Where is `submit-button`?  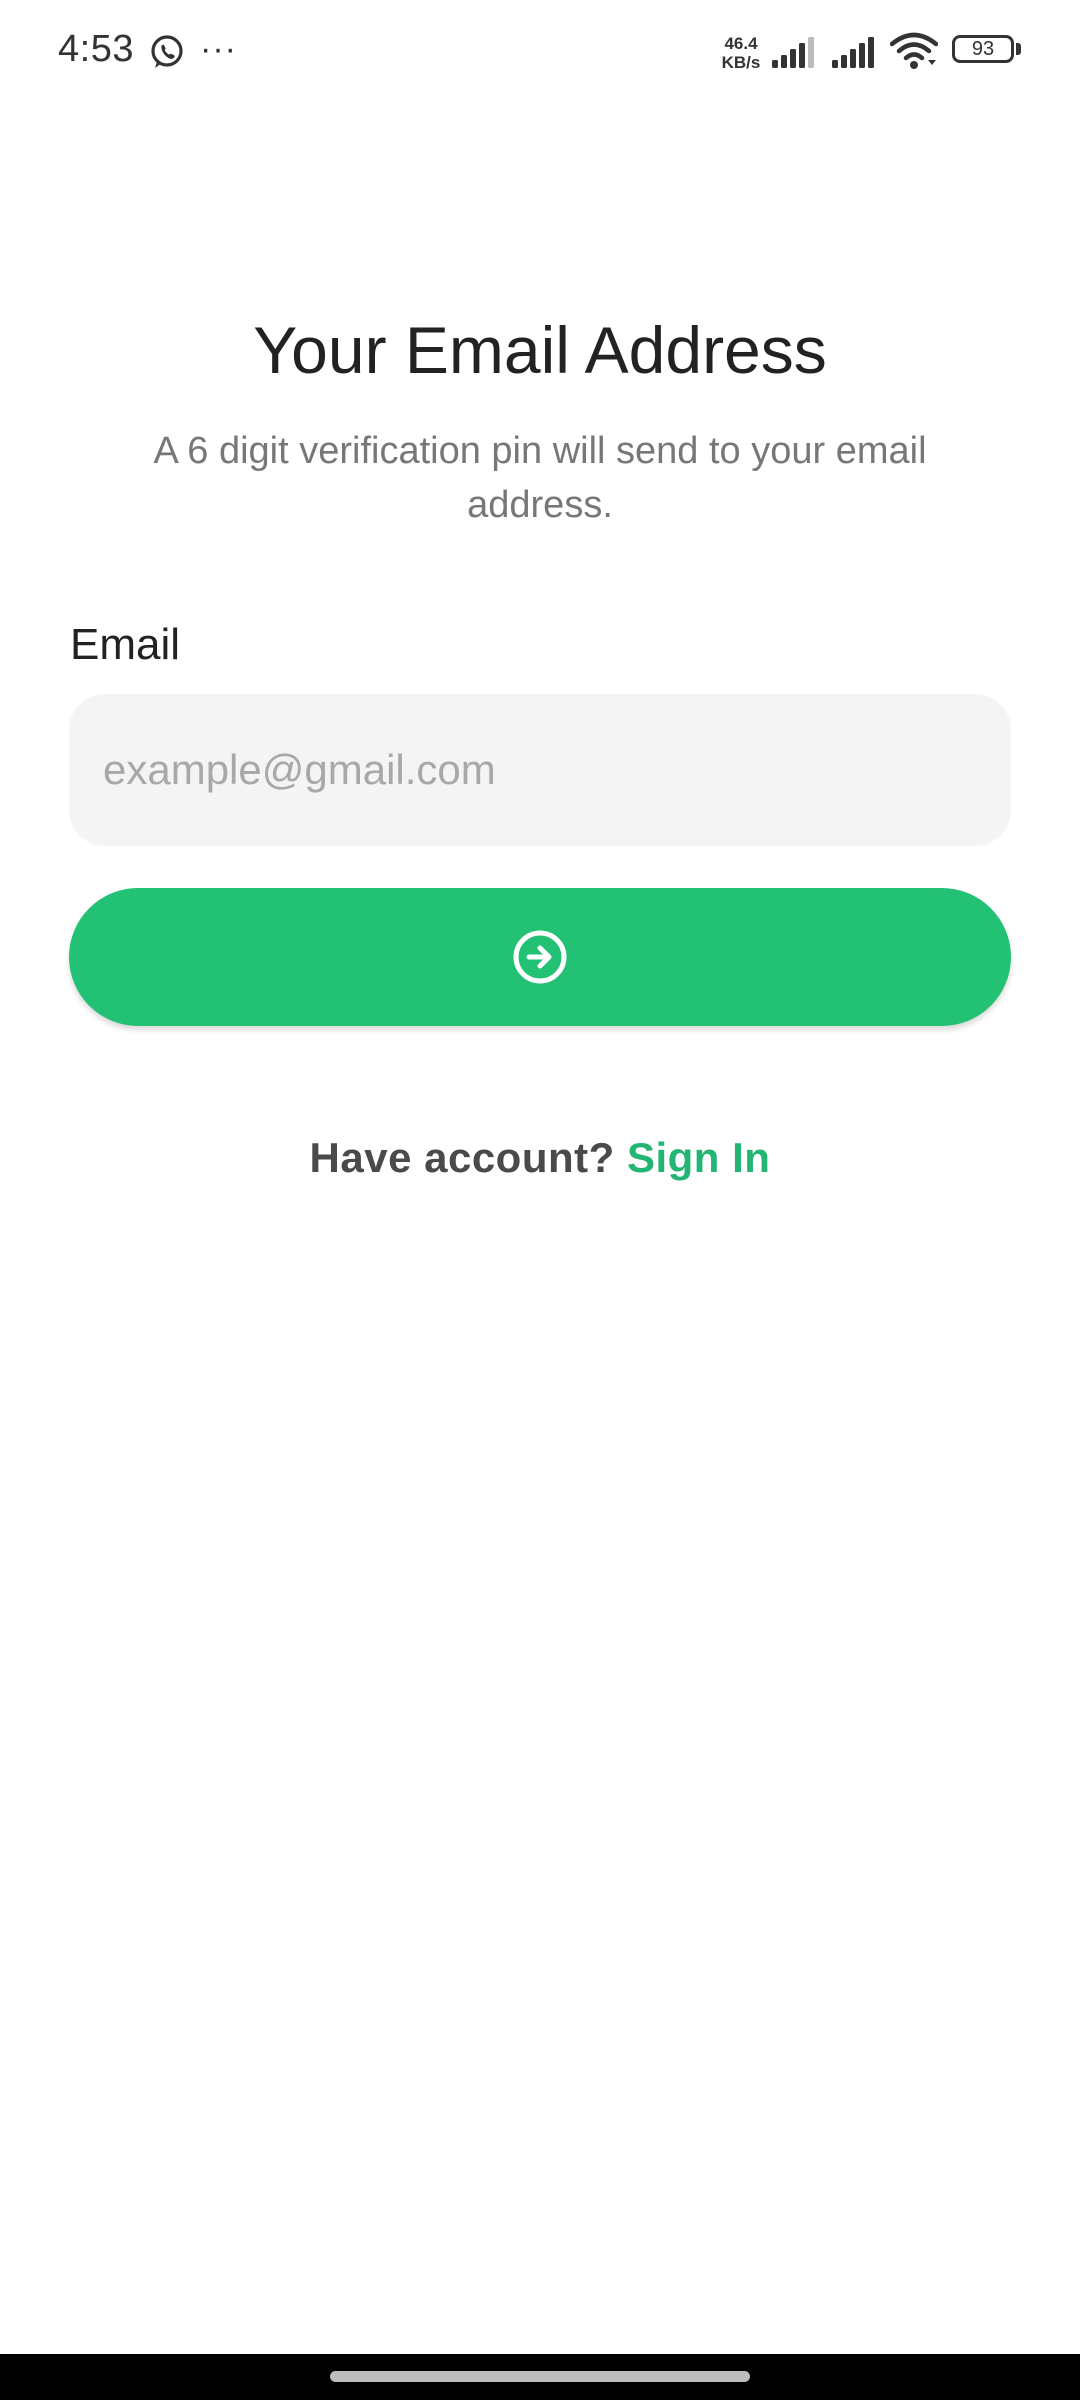 submit-button is located at coordinates (540, 957).